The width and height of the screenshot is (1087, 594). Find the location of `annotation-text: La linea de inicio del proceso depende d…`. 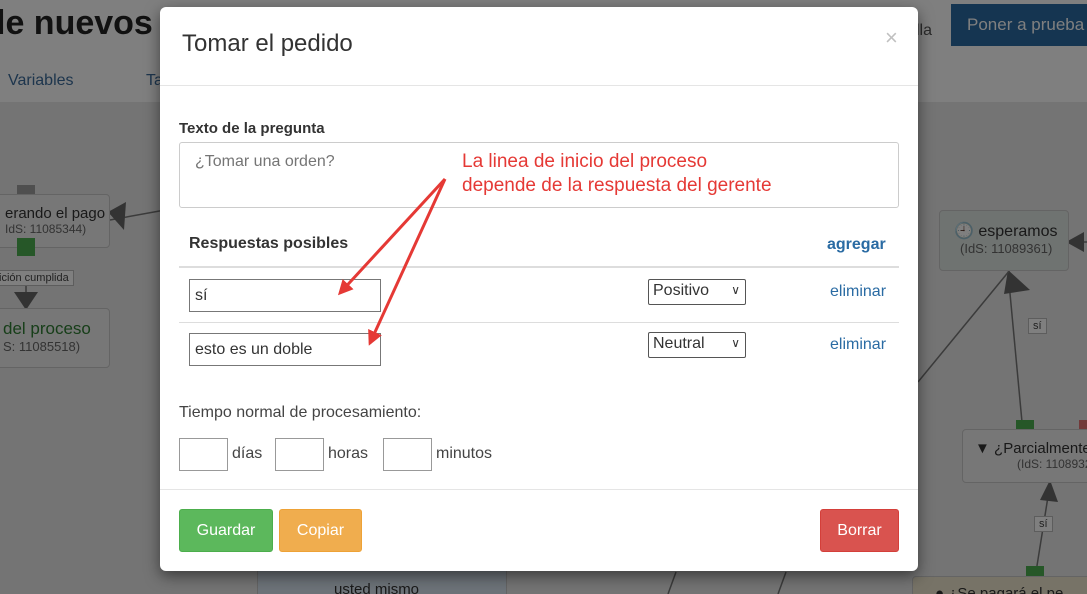

annotation-text: La linea de inicio del proceso depende d… is located at coordinates (617, 174).